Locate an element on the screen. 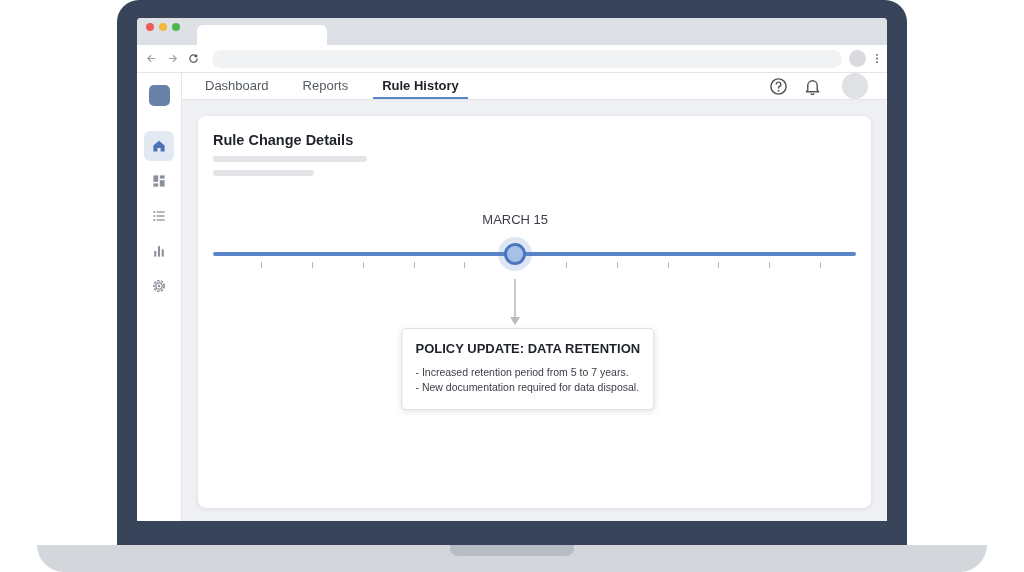  home-icon is located at coordinates (159, 146).